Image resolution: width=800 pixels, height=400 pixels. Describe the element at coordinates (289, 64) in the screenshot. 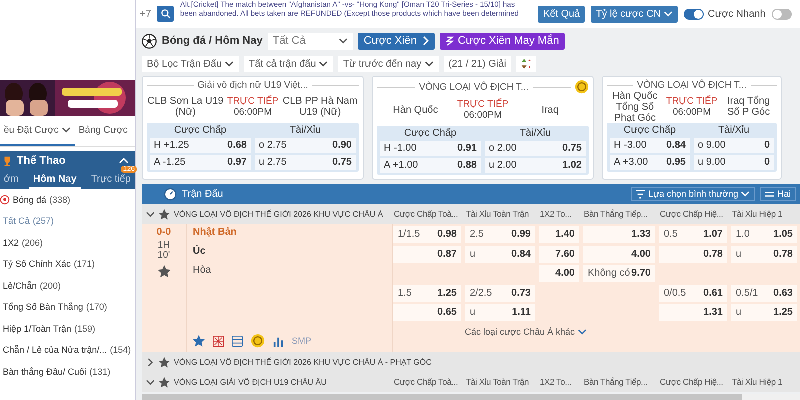

I see `filter-dropdown: Tất cả trận đấu` at that location.